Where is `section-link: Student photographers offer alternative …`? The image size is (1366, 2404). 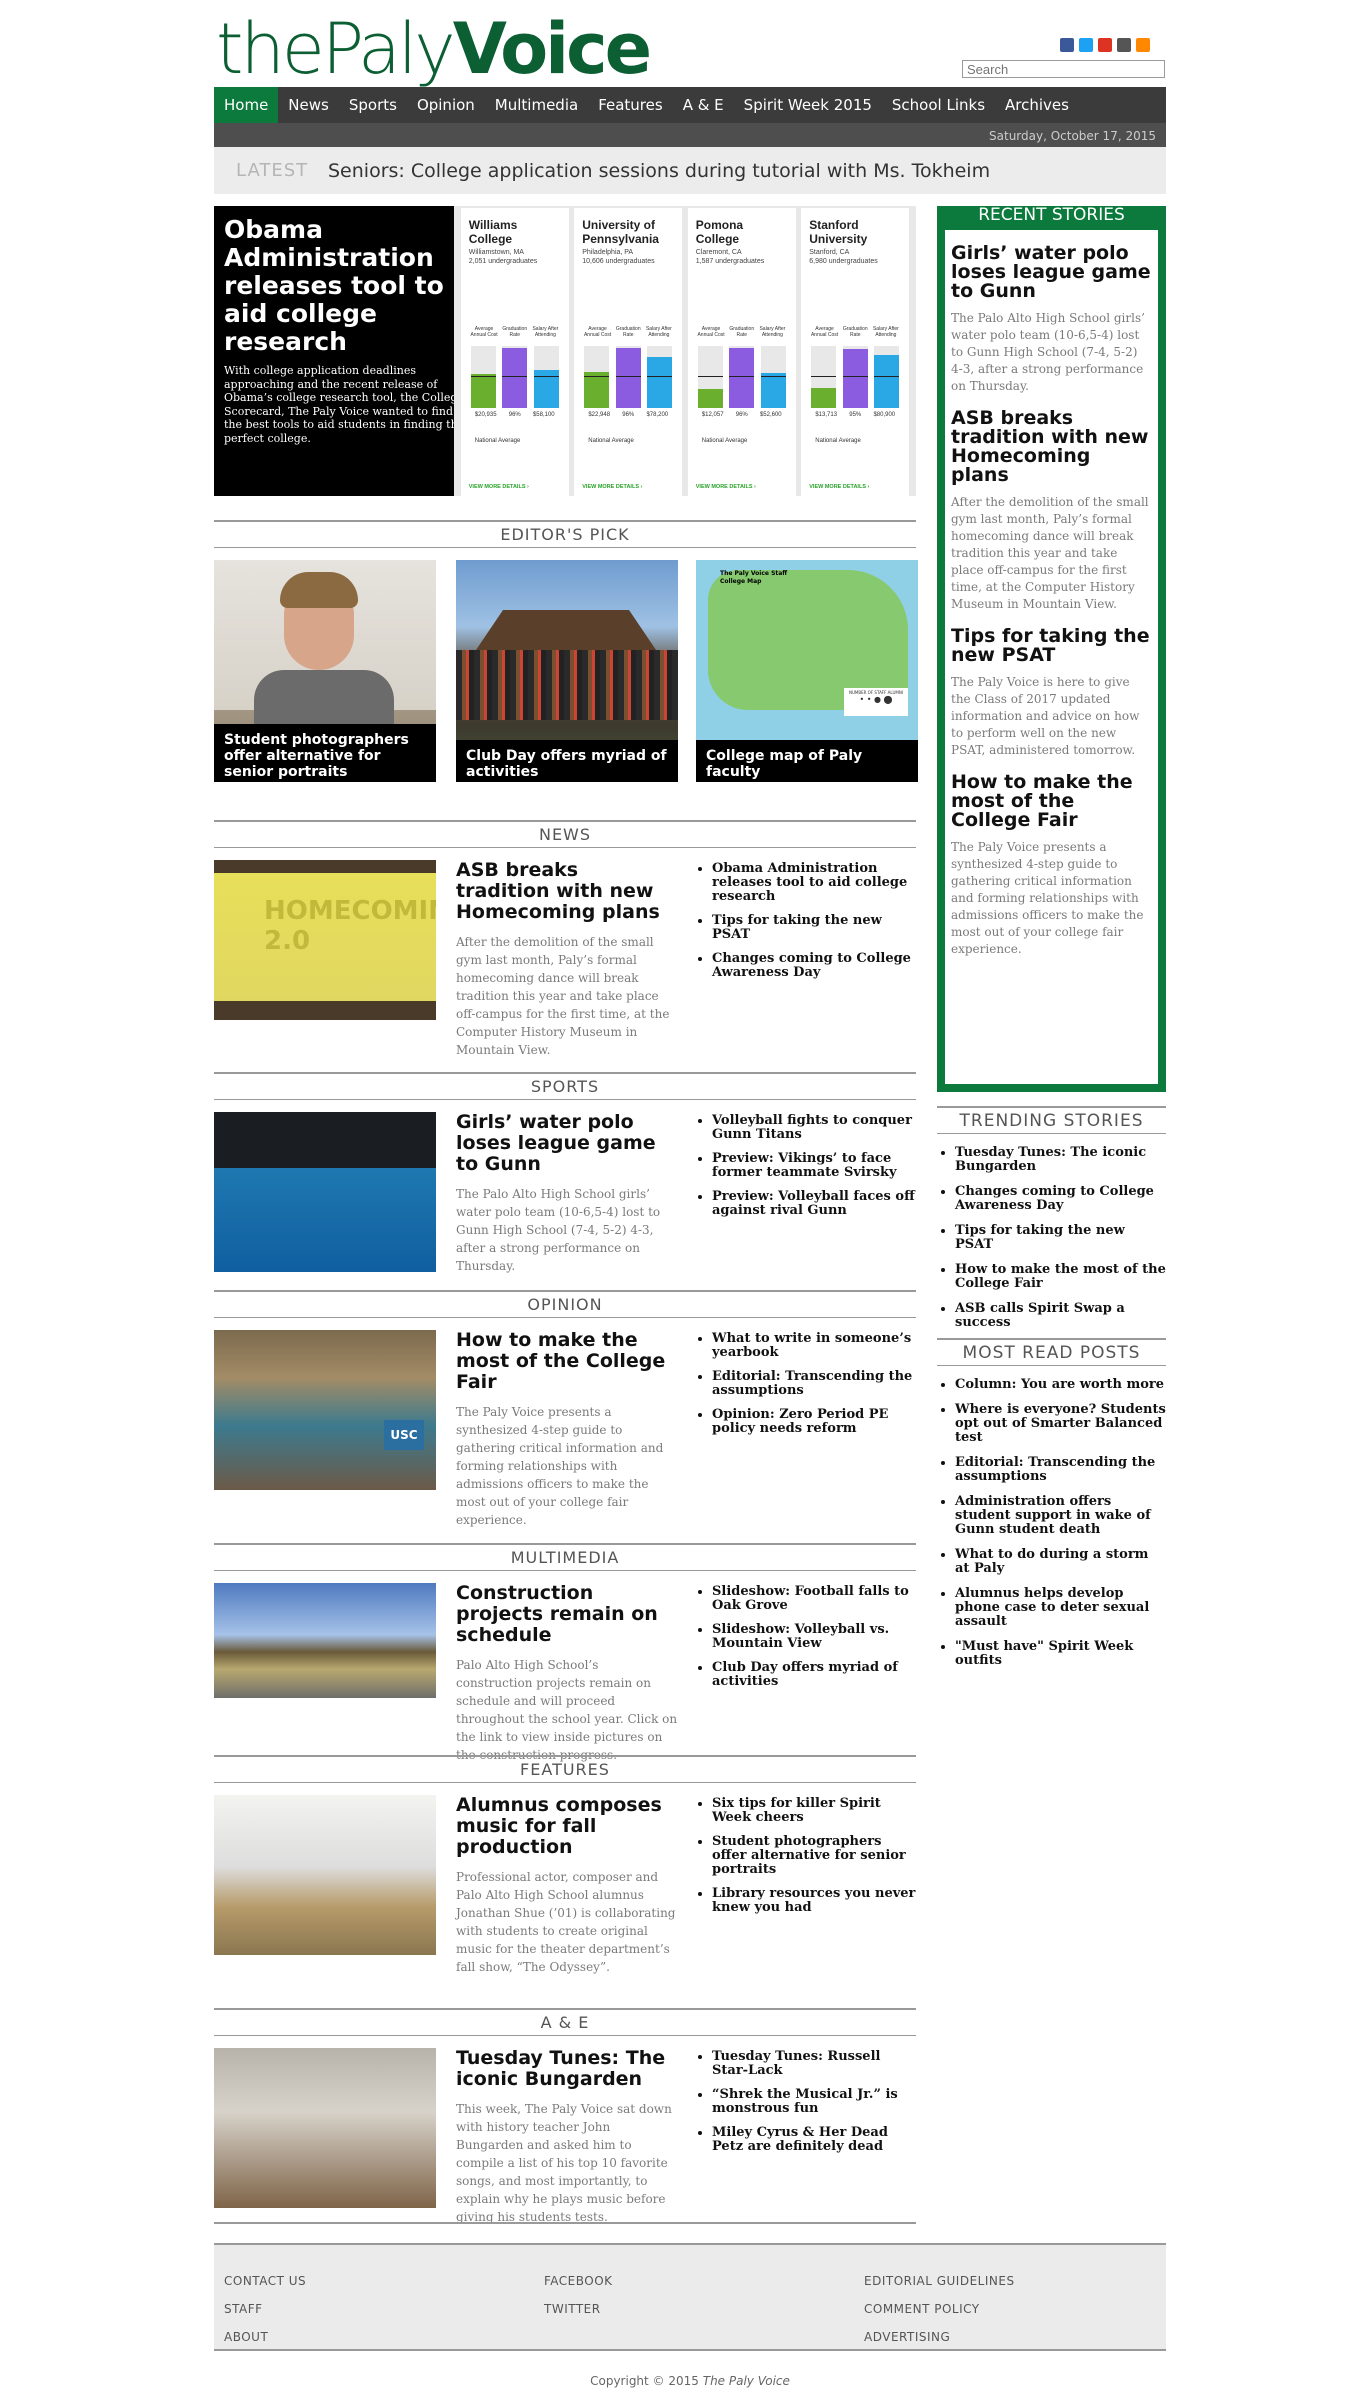
section-link: Student photographers offer alternative … is located at coordinates (815, 1856).